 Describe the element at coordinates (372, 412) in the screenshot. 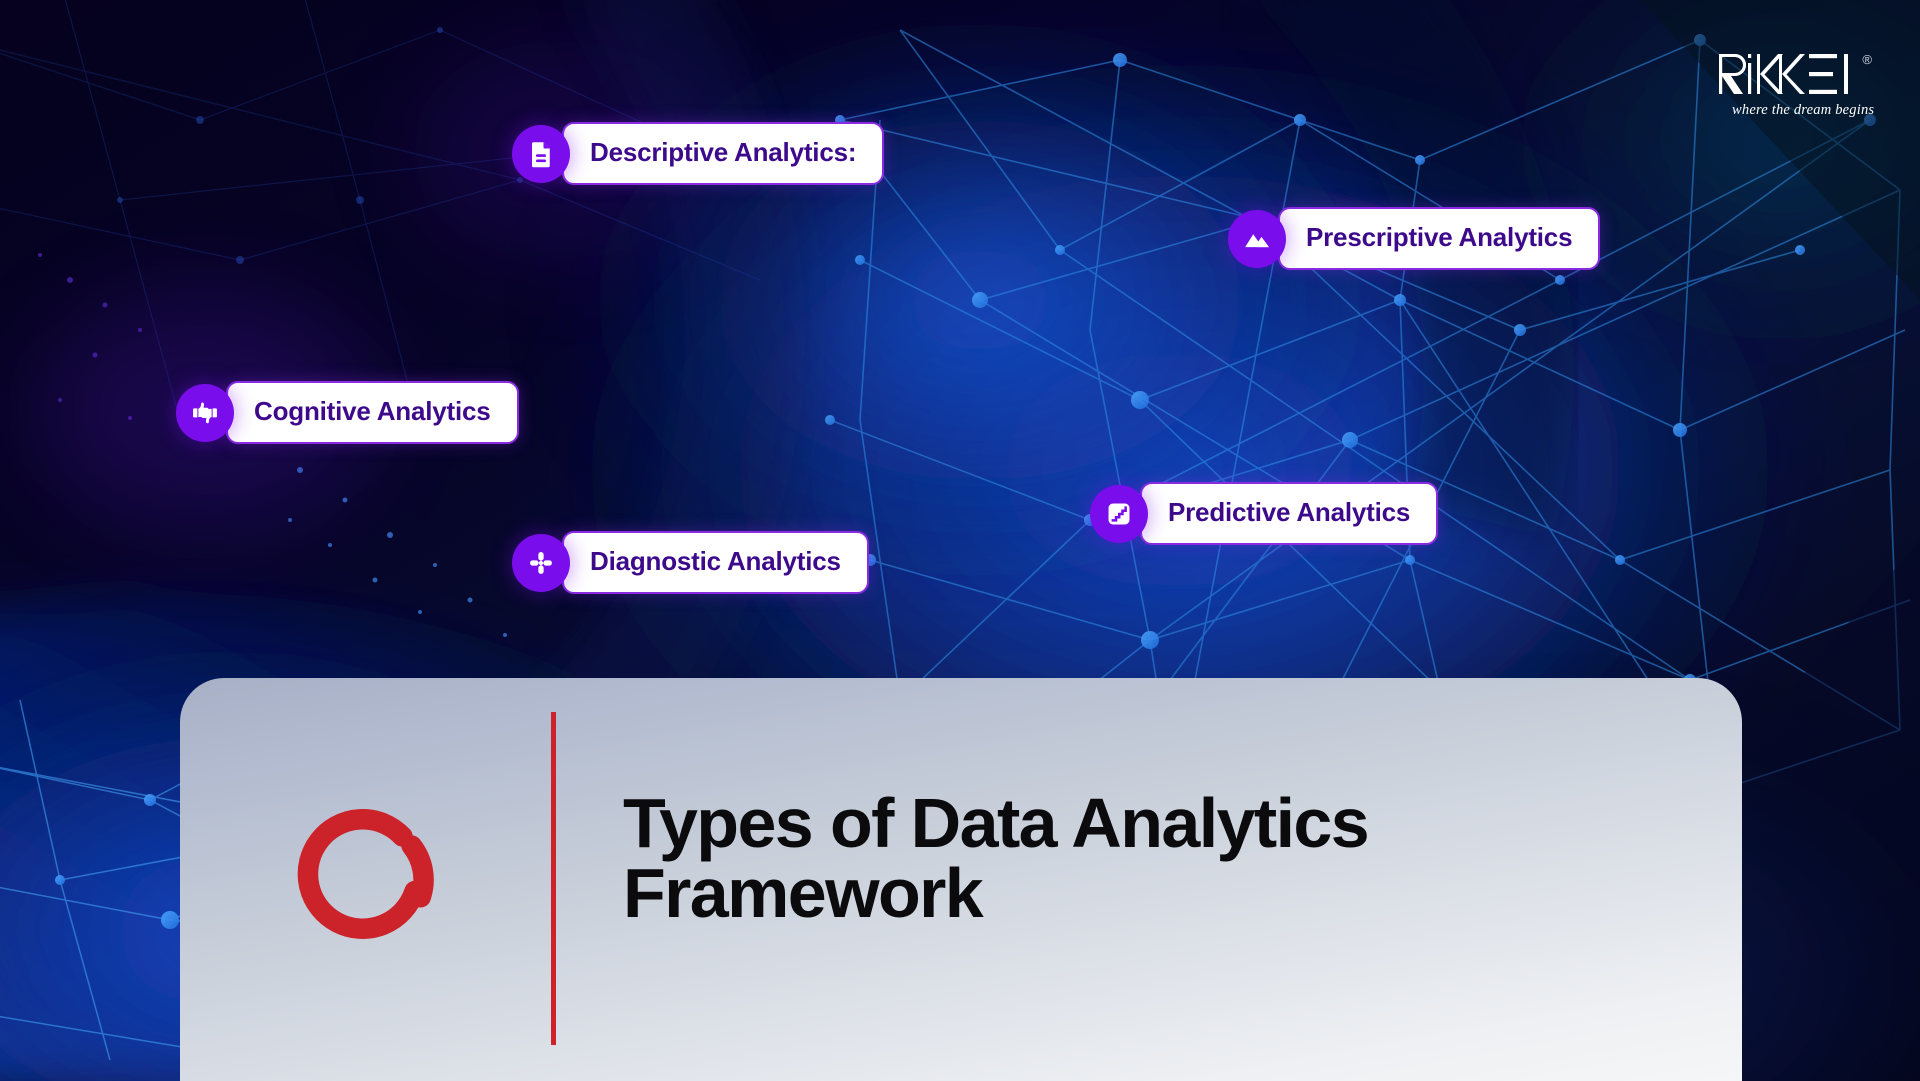

I see `chip-label-cognitive-analytics: Cognitive Analytics` at that location.